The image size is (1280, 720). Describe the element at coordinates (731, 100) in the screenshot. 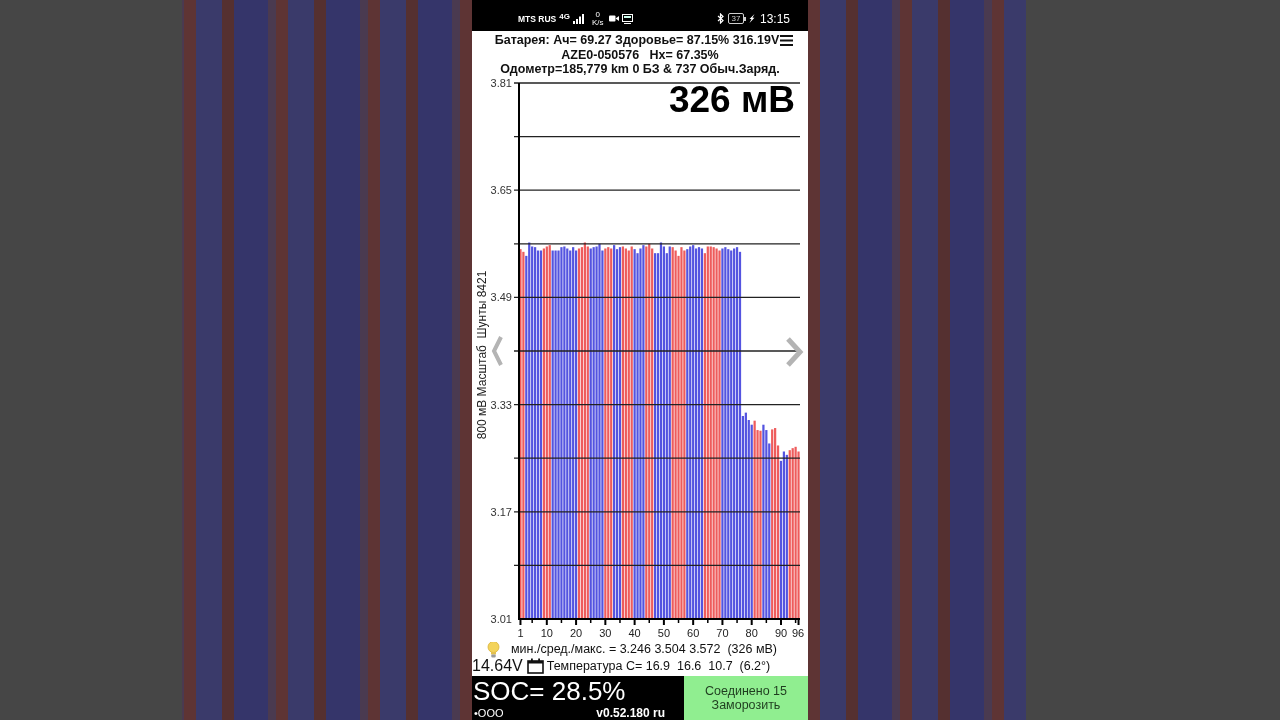

I see `spread-reading: 326 мВ` at that location.